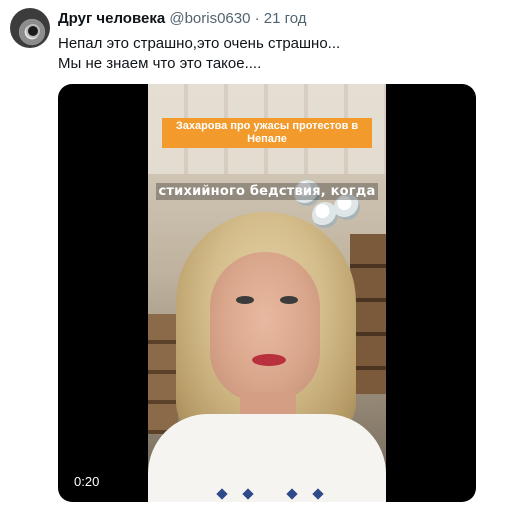 The image size is (506, 514). I want to click on video-subtitle: стихийного бедствия, когда, so click(267, 191).